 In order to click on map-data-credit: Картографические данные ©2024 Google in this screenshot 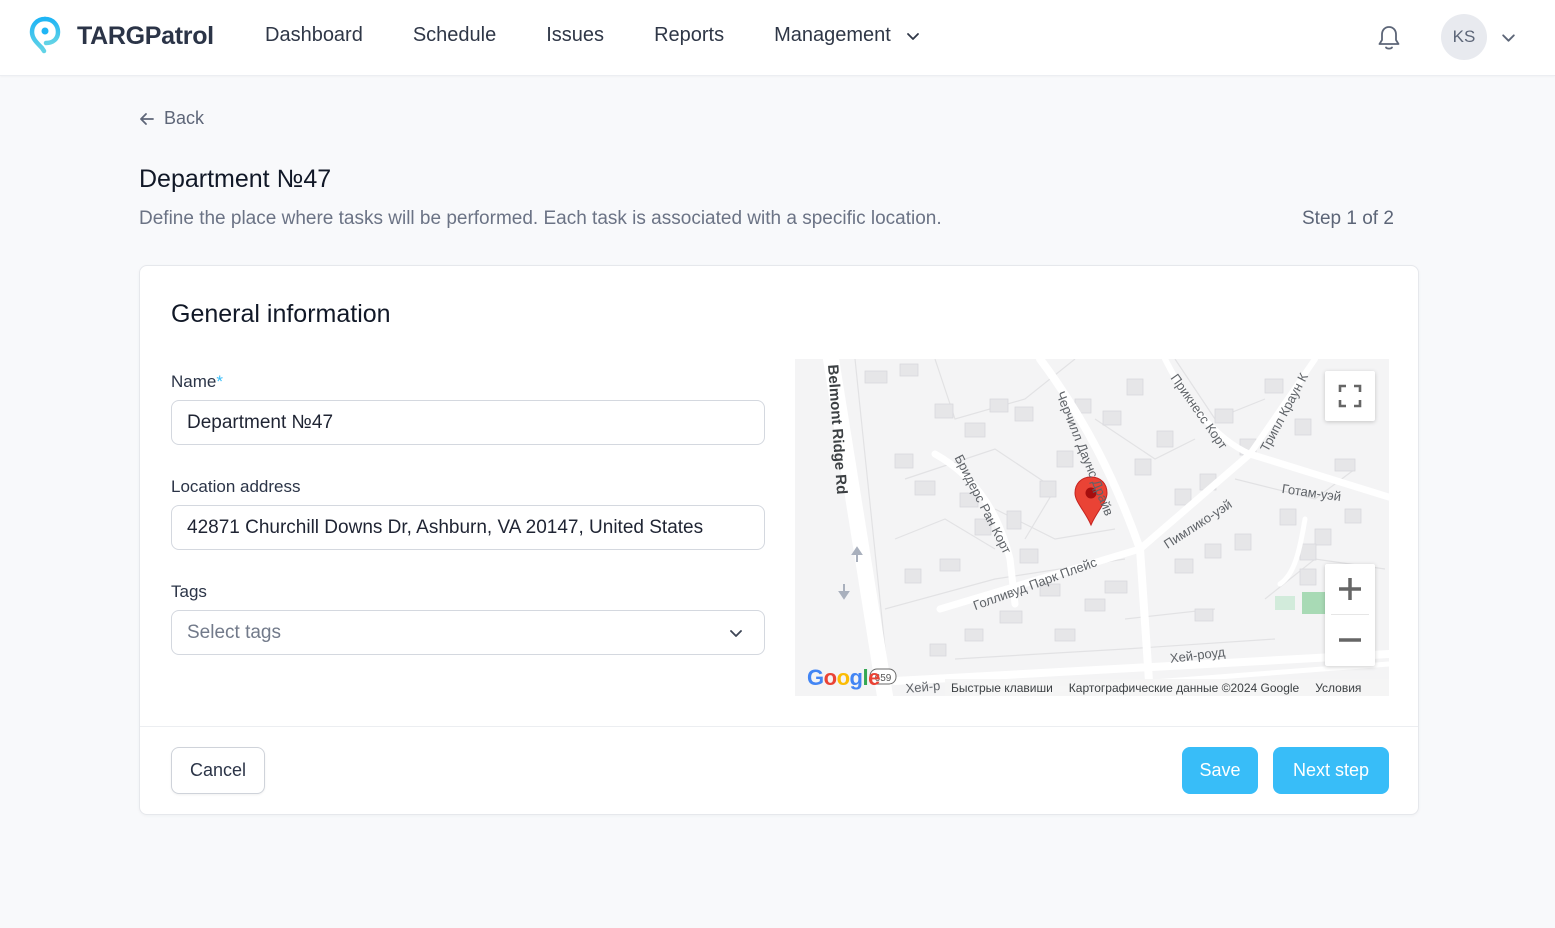, I will do `click(1184, 687)`.